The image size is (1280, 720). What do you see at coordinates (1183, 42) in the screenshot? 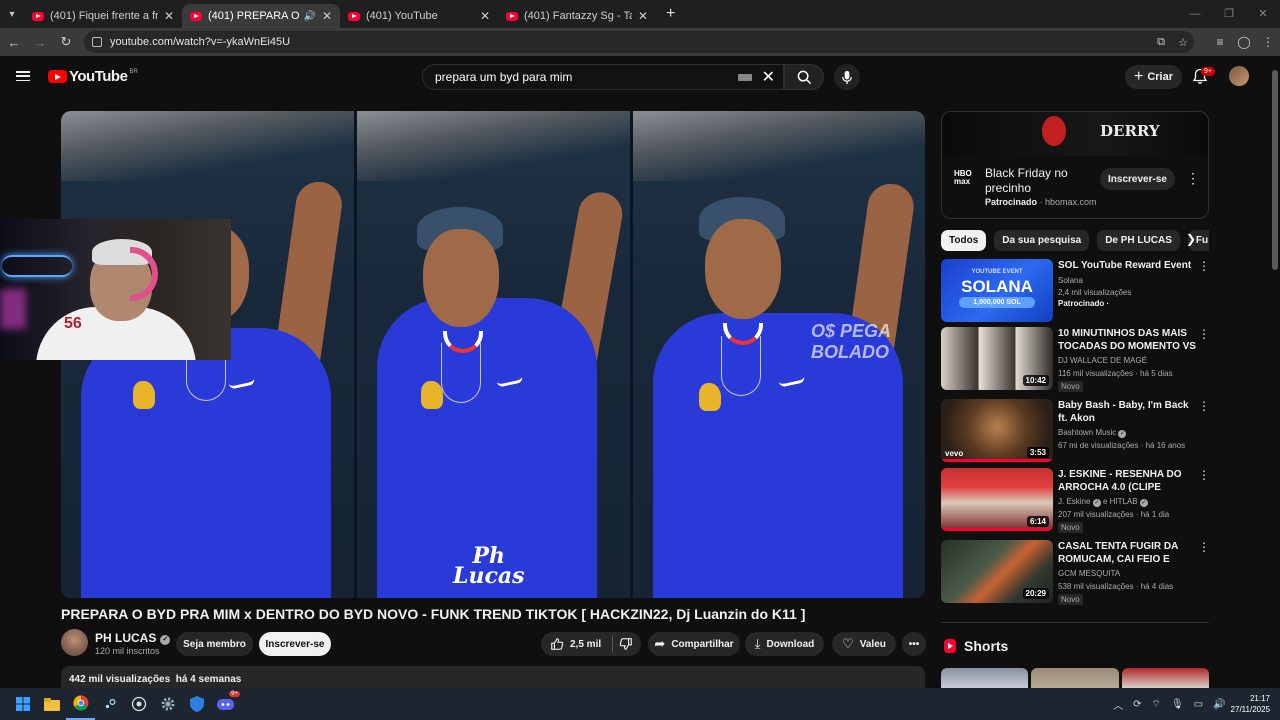
I see `bookmark-star-icon: ☆` at bounding box center [1183, 42].